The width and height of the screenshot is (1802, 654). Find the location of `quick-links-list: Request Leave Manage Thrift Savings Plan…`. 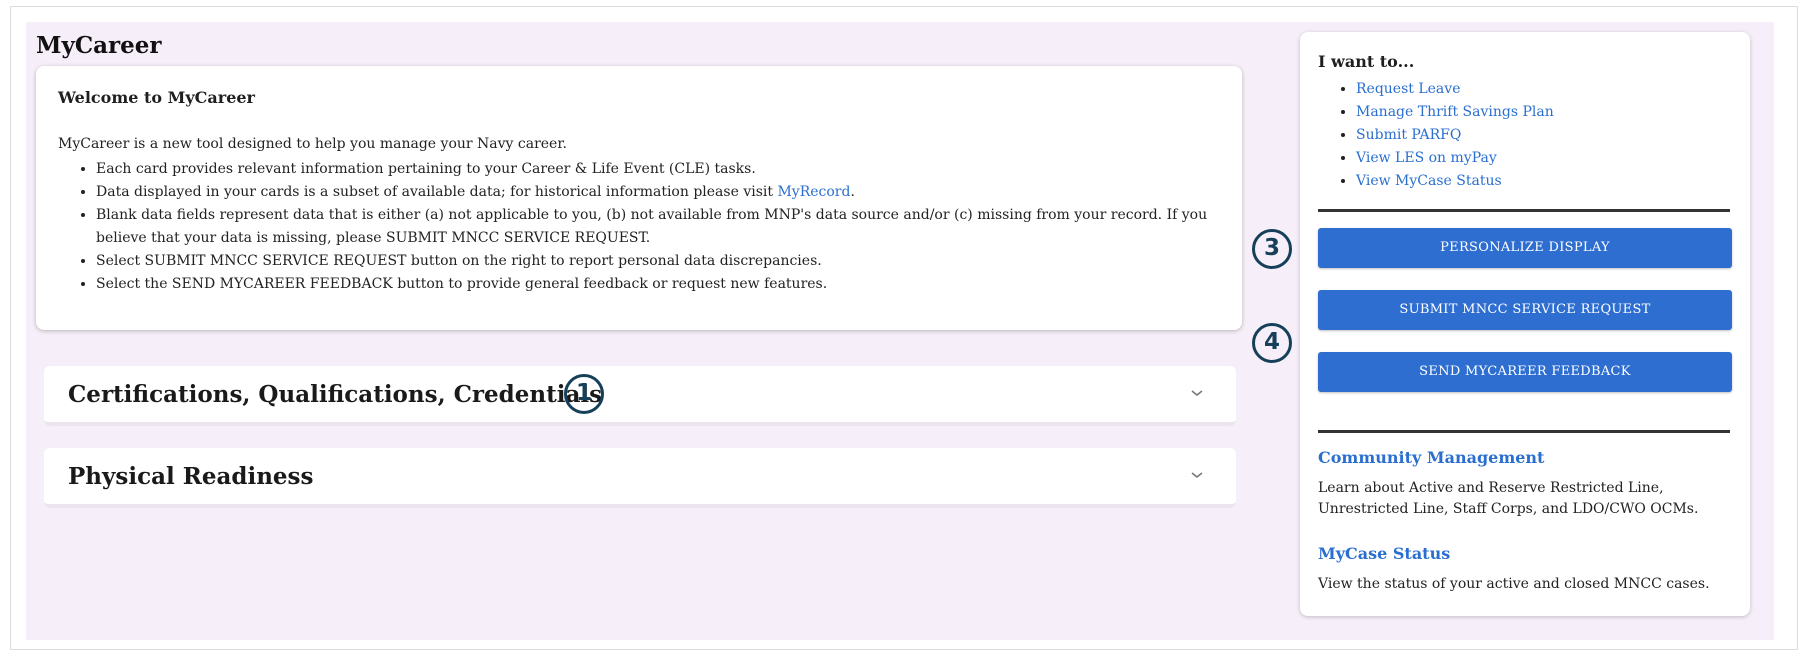

quick-links-list: Request Leave Manage Thrift Savings Plan… is located at coordinates (1436, 135).